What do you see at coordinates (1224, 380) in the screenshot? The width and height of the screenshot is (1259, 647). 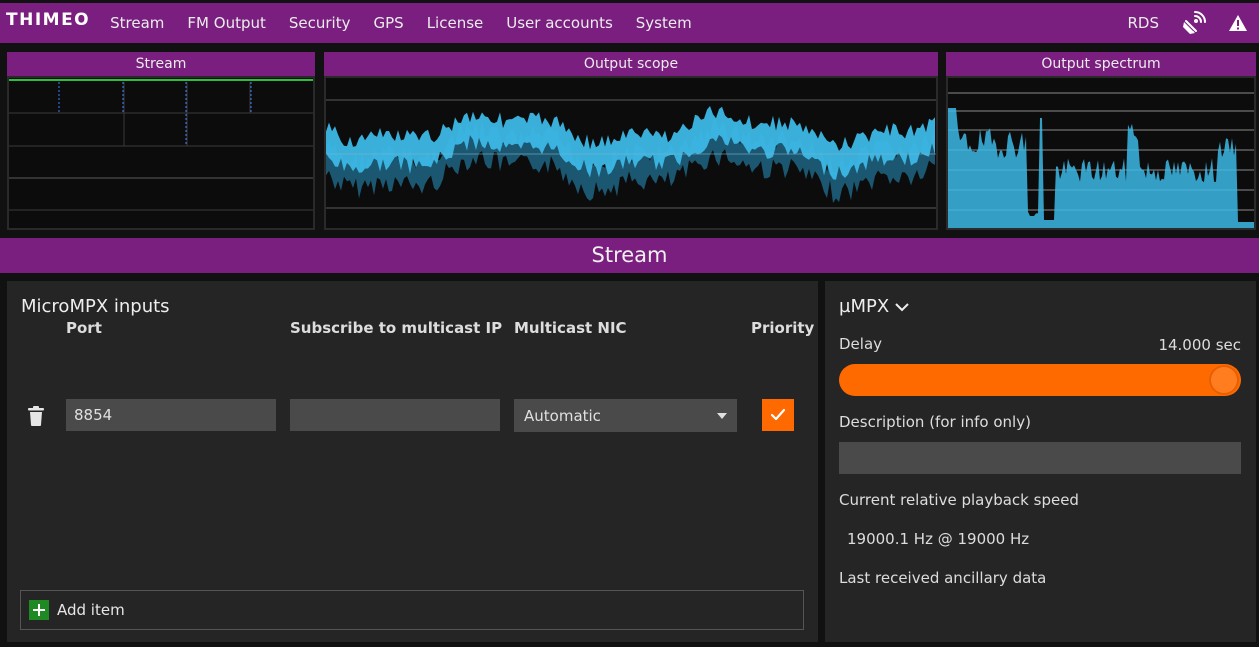 I see `delay-slider-thumb` at bounding box center [1224, 380].